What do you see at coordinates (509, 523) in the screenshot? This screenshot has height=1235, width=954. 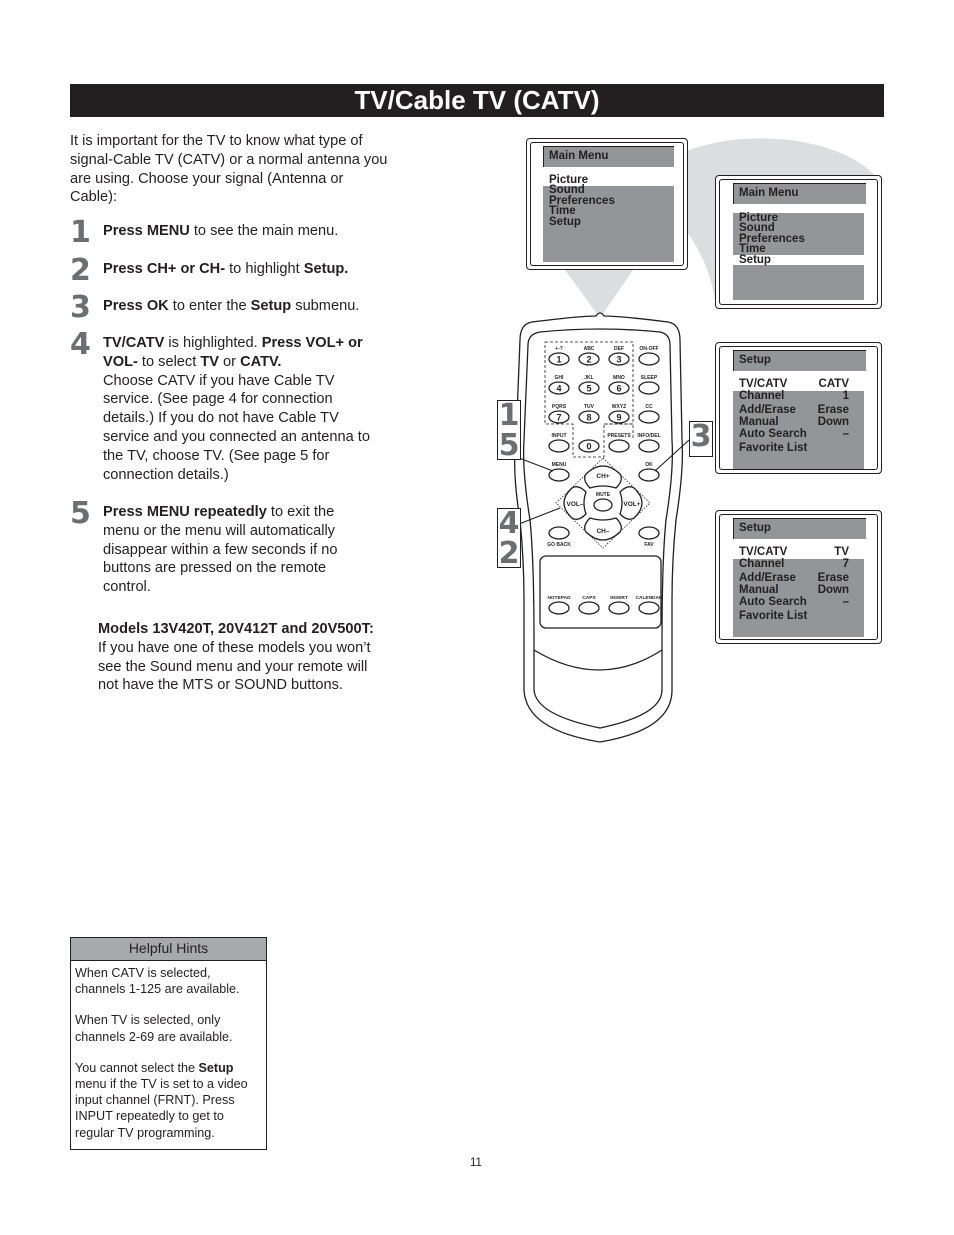 I see `callout-number: 4` at bounding box center [509, 523].